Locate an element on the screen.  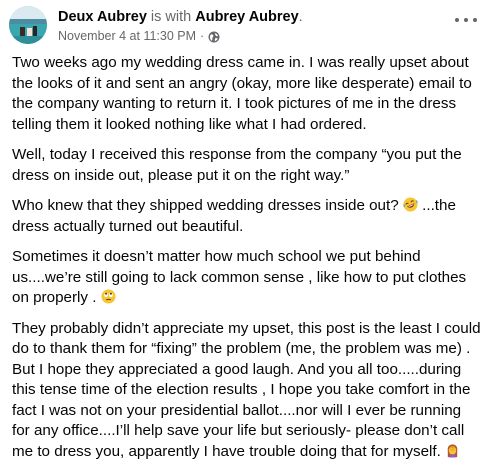
author-line: Deux Aubrey is with Aubrey Aubrey. is located at coordinates (180, 17).